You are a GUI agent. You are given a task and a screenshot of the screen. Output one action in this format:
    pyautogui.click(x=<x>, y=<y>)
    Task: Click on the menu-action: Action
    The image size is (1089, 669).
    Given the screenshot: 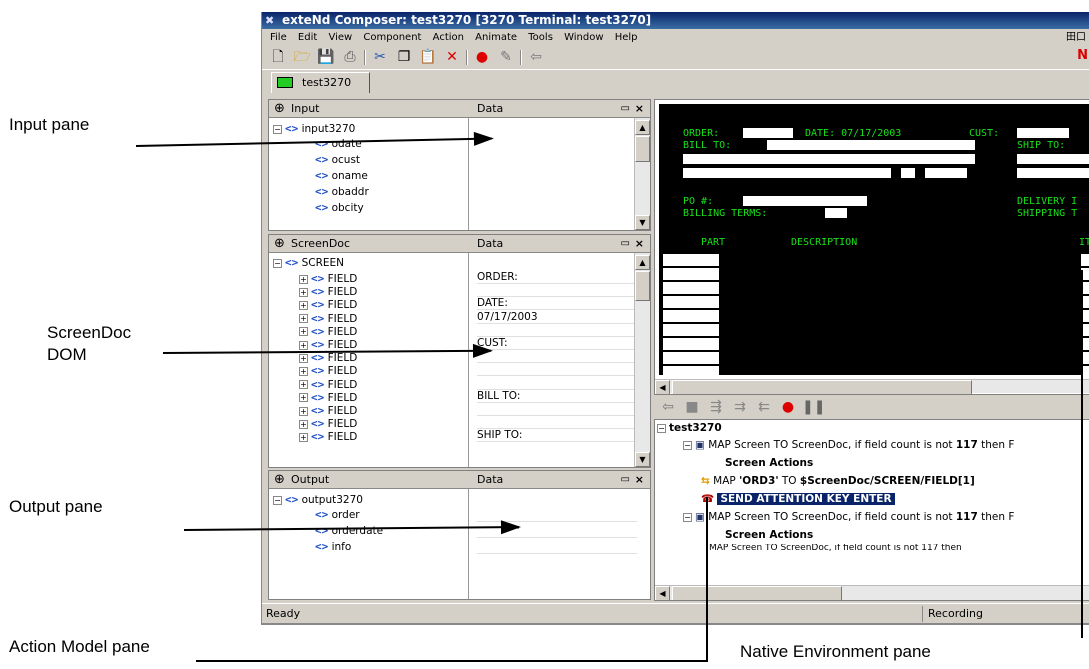 What is the action you would take?
    pyautogui.click(x=448, y=37)
    